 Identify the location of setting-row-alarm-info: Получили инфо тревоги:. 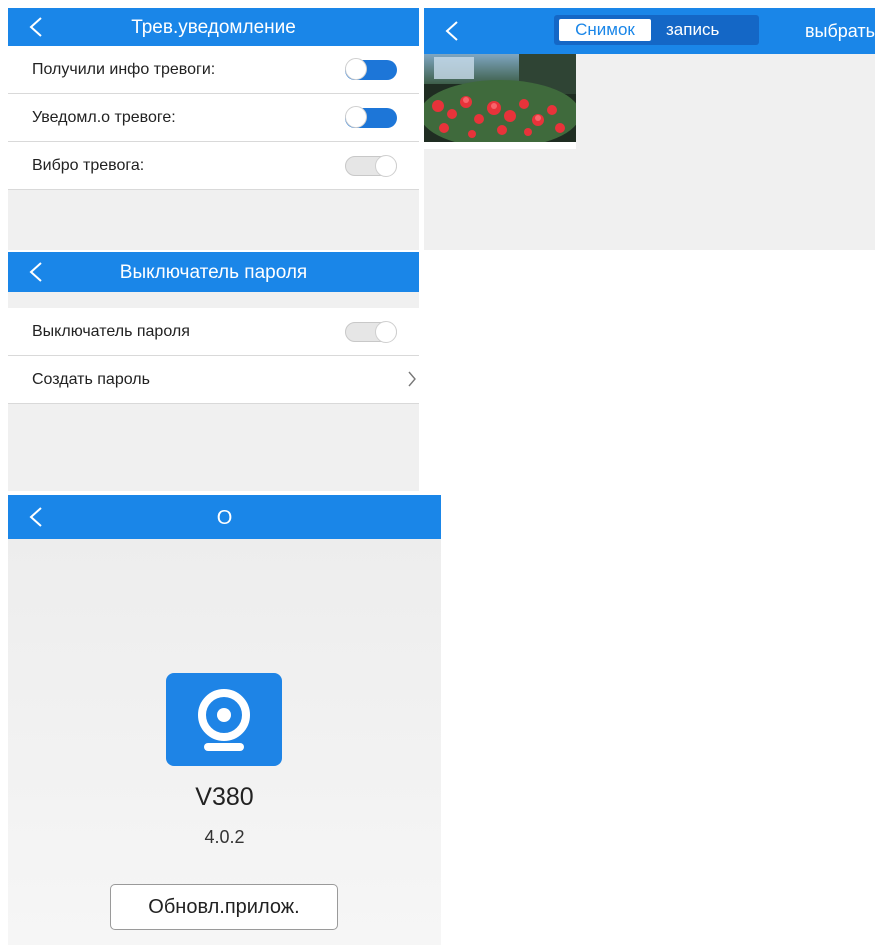
(213, 70).